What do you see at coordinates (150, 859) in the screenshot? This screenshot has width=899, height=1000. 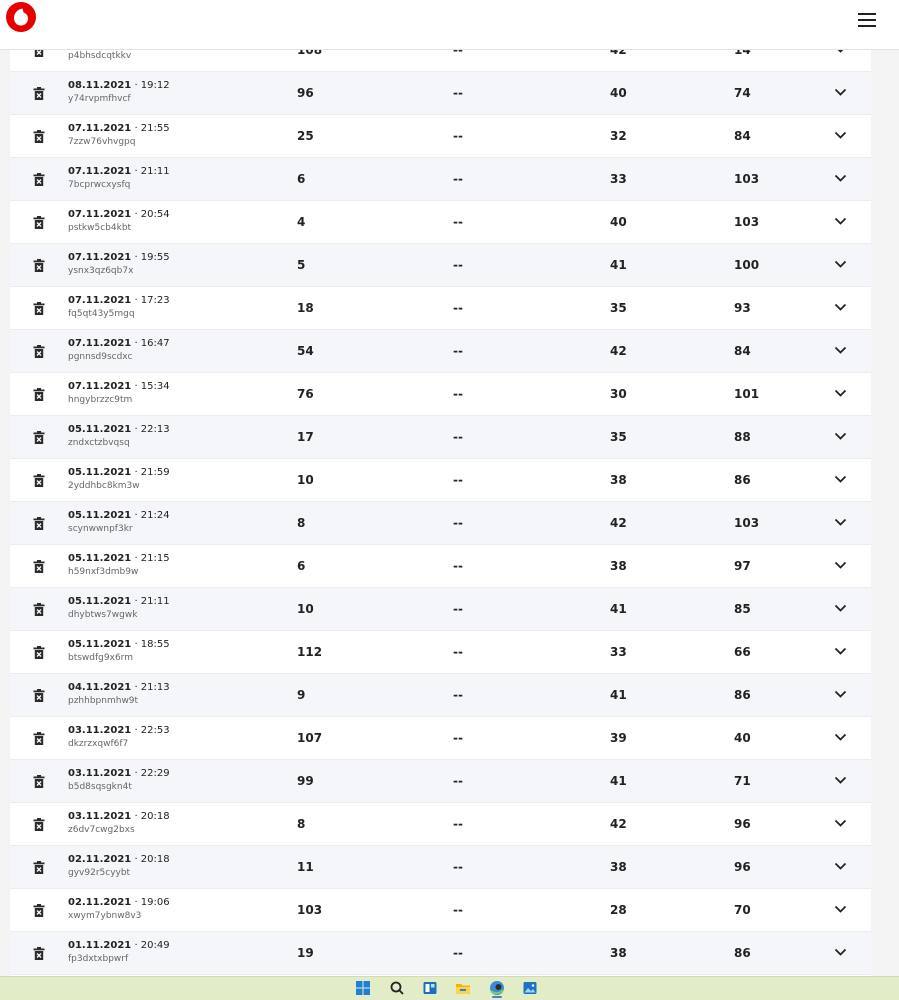 I see `row-time: · 20:18` at bounding box center [150, 859].